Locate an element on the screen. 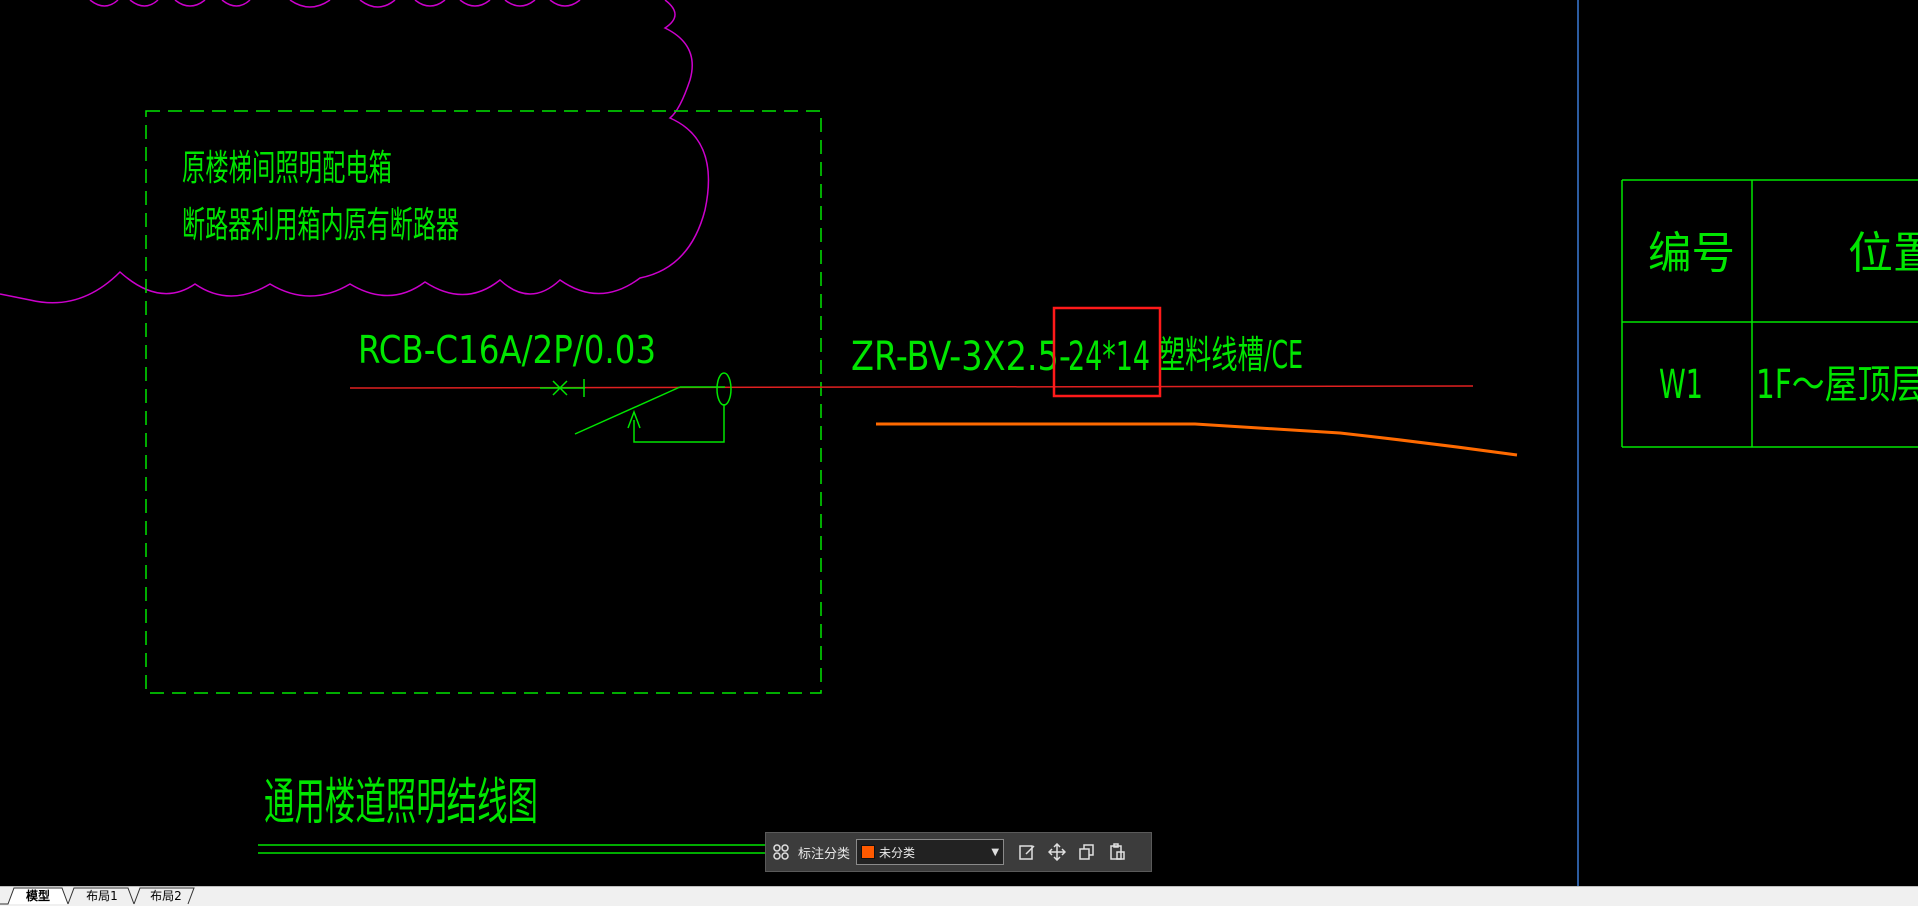  annotation-toolbar: 标注分类 未分类 ▼ is located at coordinates (958, 852).